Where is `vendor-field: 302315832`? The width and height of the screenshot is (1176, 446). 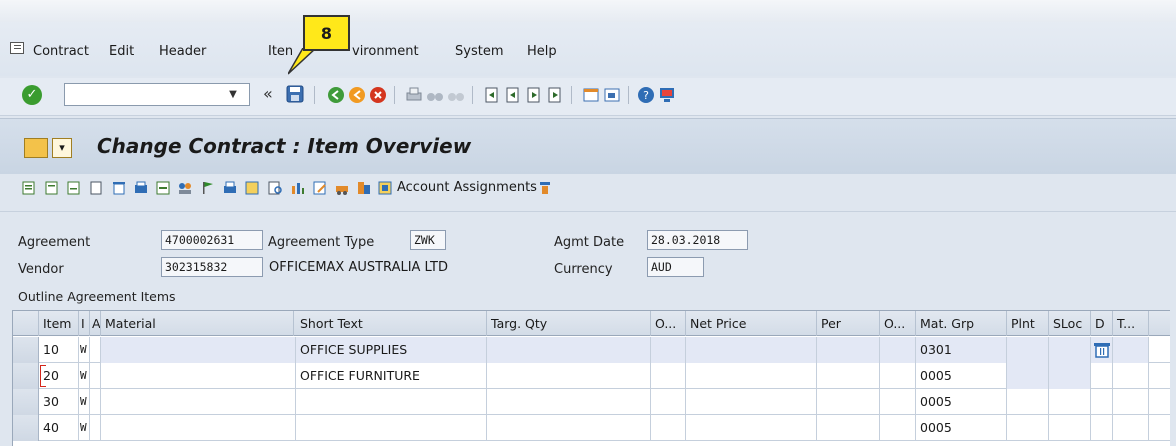
vendor-field: 302315832 is located at coordinates (212, 267).